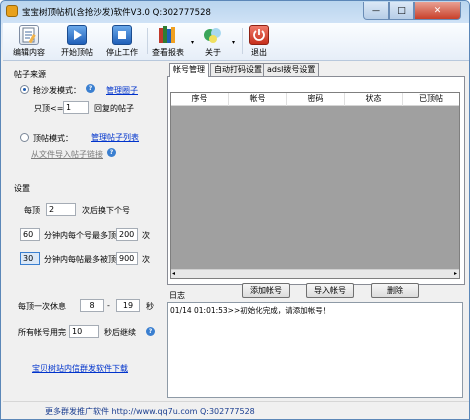 Image resolution: width=470 pixels, height=420 pixels. Describe the element at coordinates (108, 305) in the screenshot. I see `rest-dash: -` at that location.